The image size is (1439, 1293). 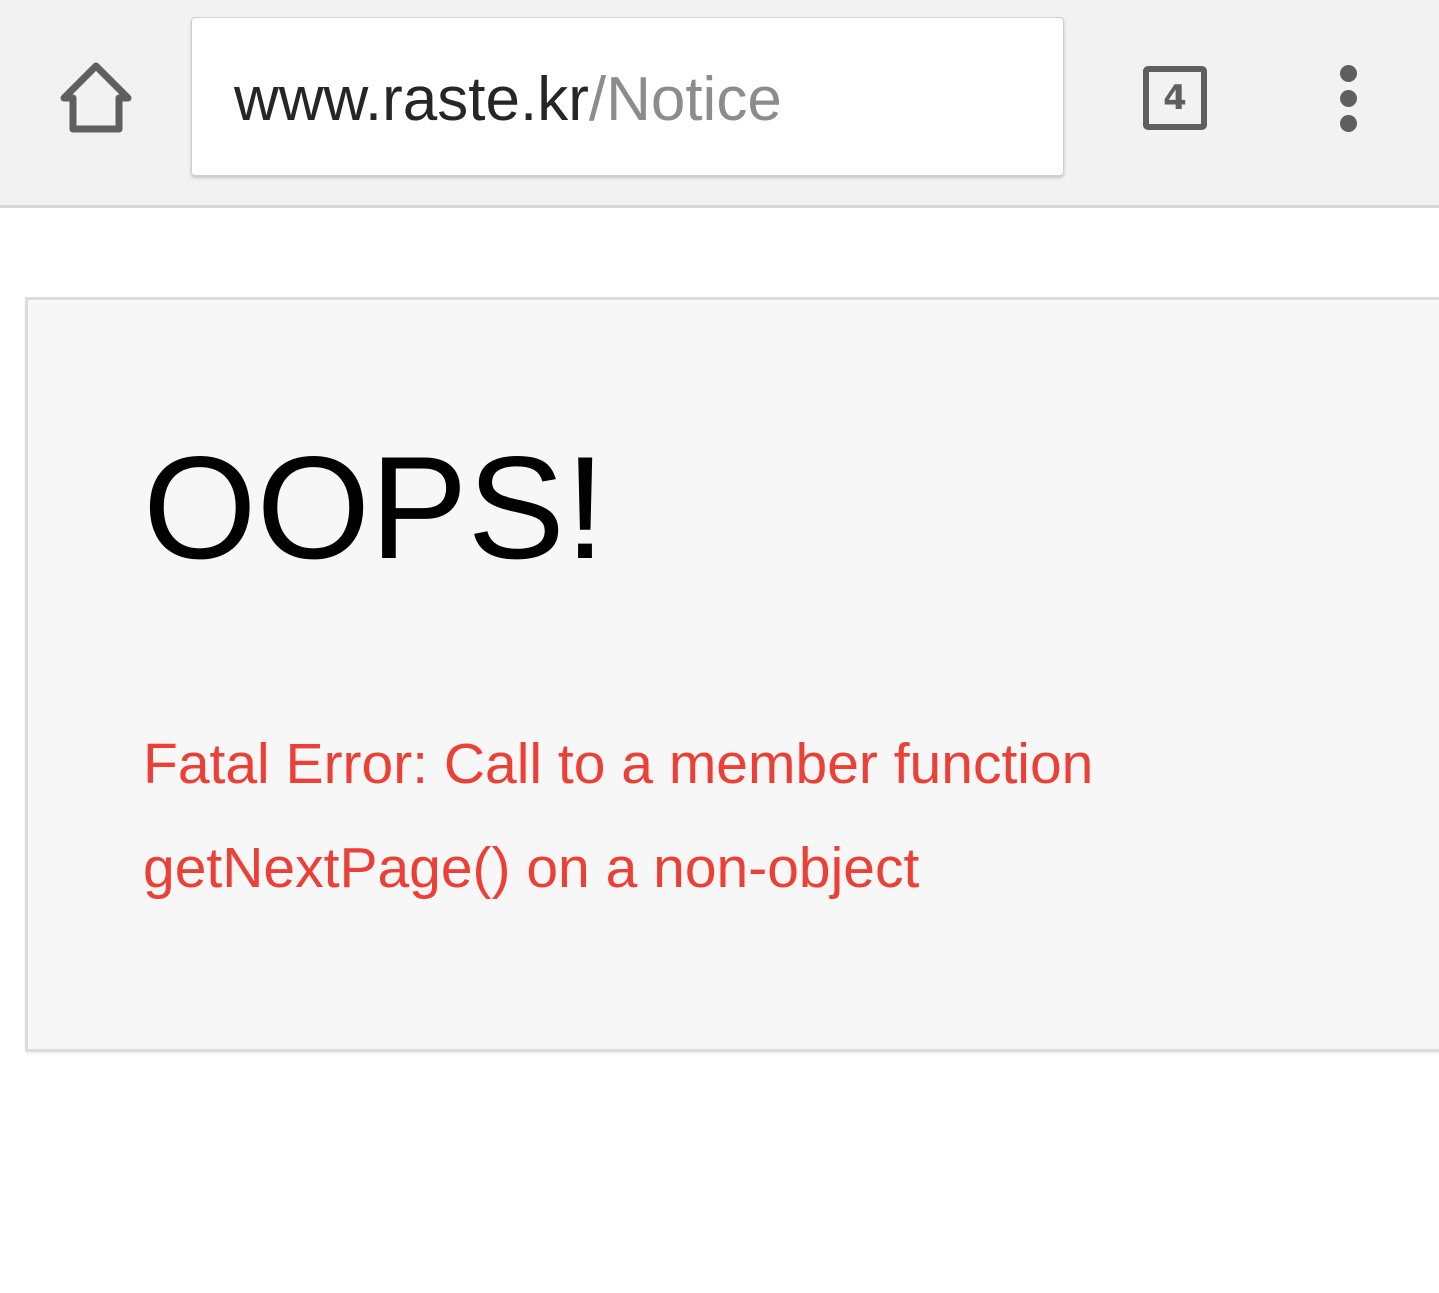 I want to click on url-text: www.raste.kr/Notice, so click(x=508, y=100).